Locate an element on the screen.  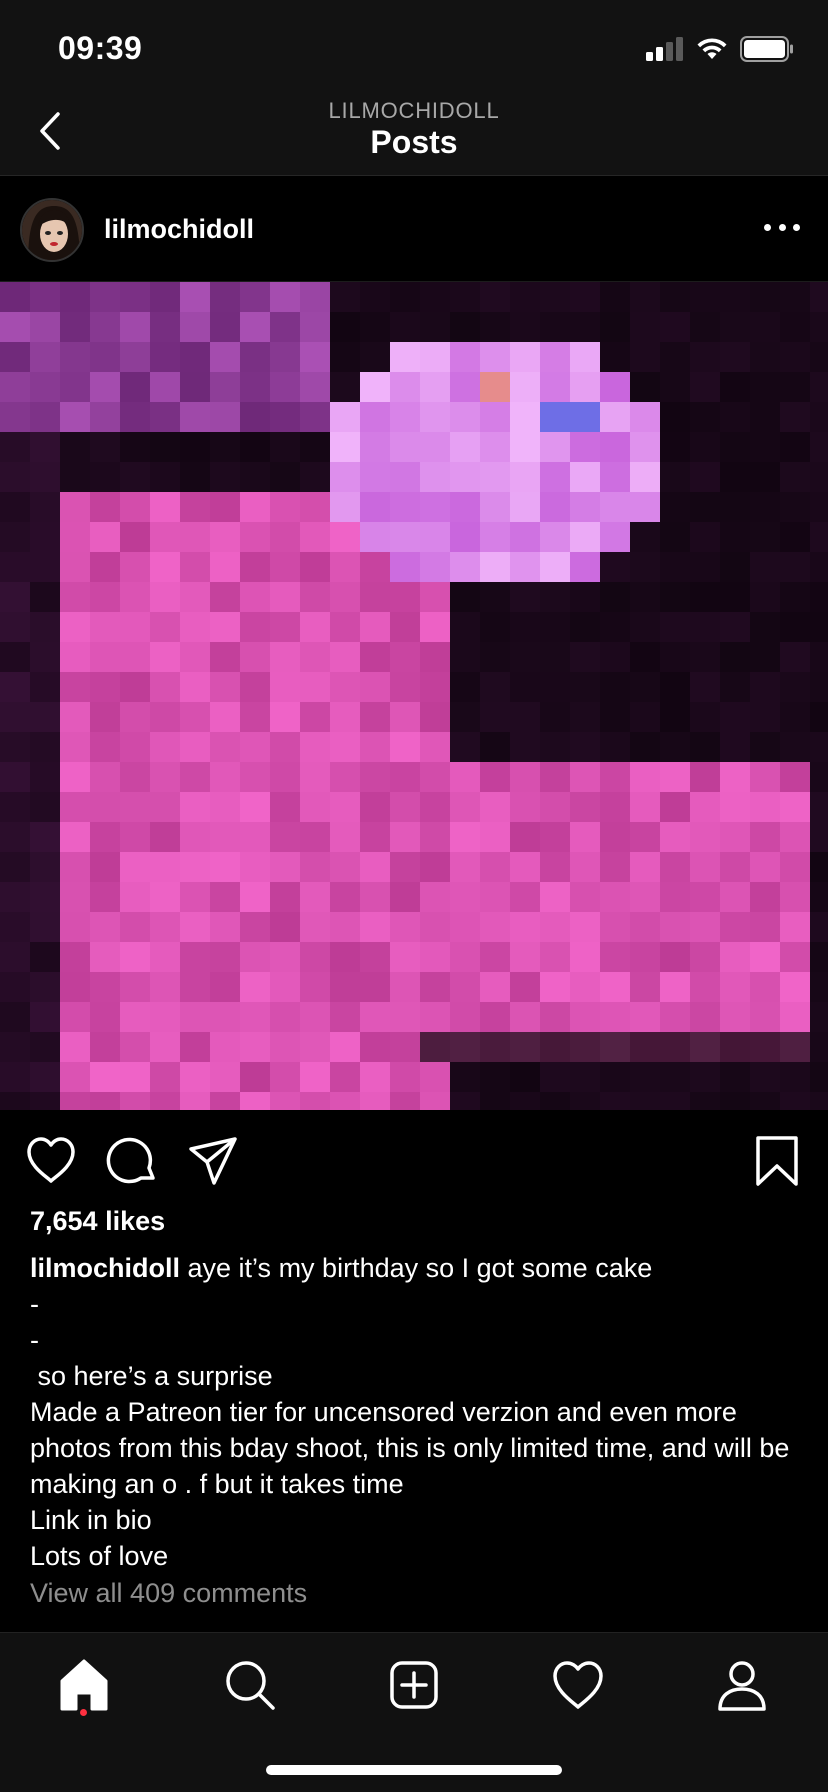
nav-bar: LILMOCHIDOLL Posts is located at coordinates (414, 136).